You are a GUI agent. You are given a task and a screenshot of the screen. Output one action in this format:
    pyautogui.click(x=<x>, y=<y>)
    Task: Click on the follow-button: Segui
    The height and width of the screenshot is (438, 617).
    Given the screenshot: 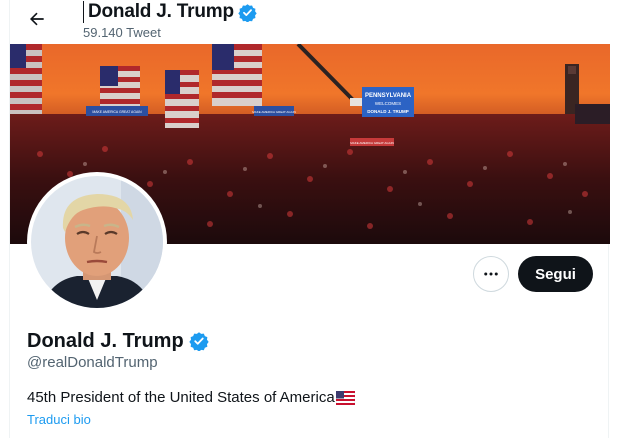 What is the action you would take?
    pyautogui.click(x=555, y=274)
    